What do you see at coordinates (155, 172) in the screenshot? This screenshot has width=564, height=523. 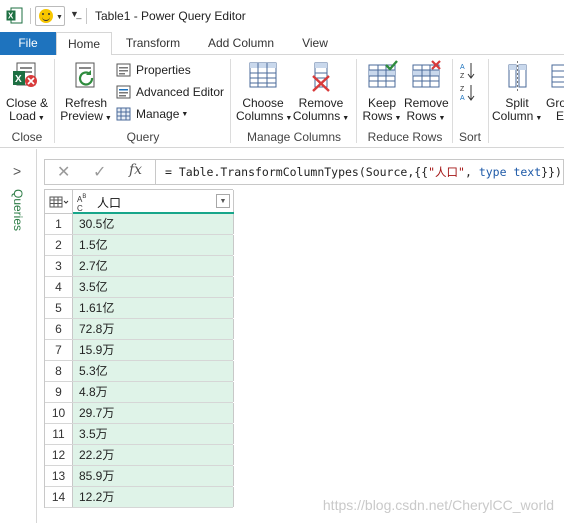 I see `formula-separator` at bounding box center [155, 172].